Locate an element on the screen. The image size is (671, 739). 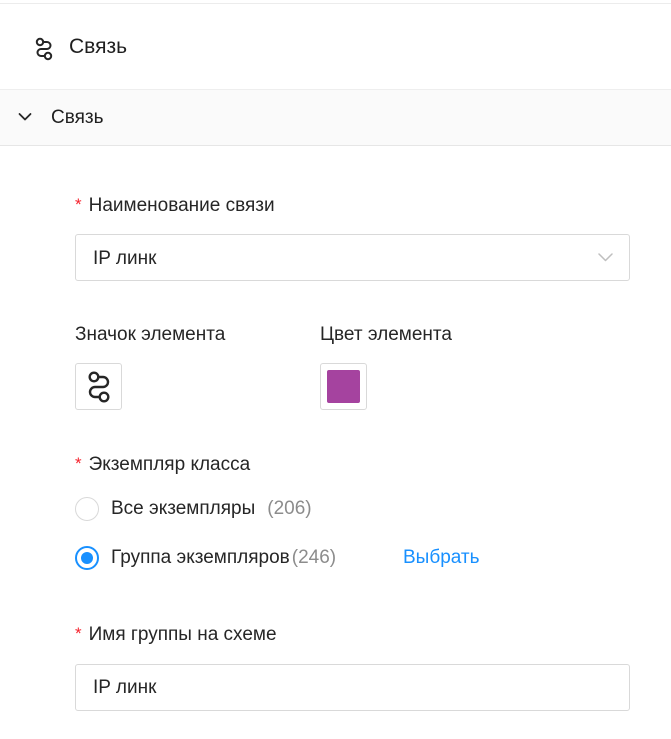
radio-all-label: Все экземпляры is located at coordinates (183, 508).